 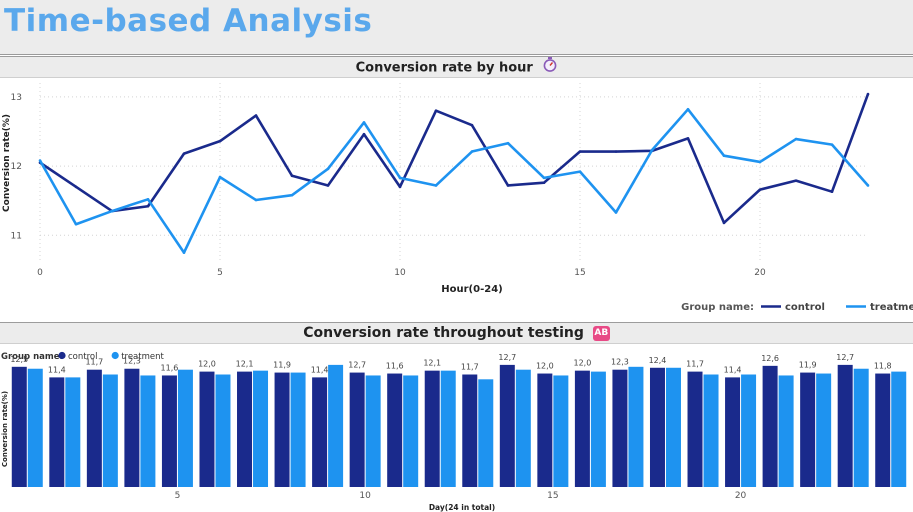 I want to click on data-label: 11,8, so click(x=883, y=366).